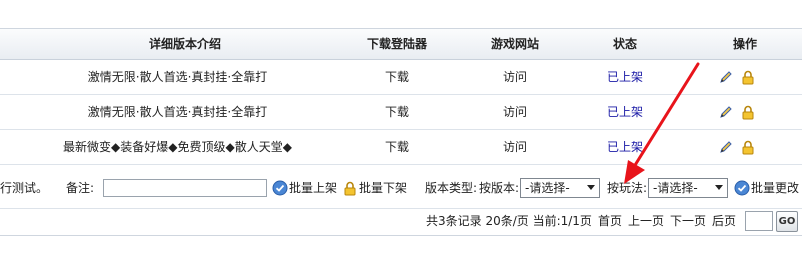 This screenshot has height=258, width=802. Describe the element at coordinates (775, 188) in the screenshot. I see `batch-change-button: 批量更改` at that location.